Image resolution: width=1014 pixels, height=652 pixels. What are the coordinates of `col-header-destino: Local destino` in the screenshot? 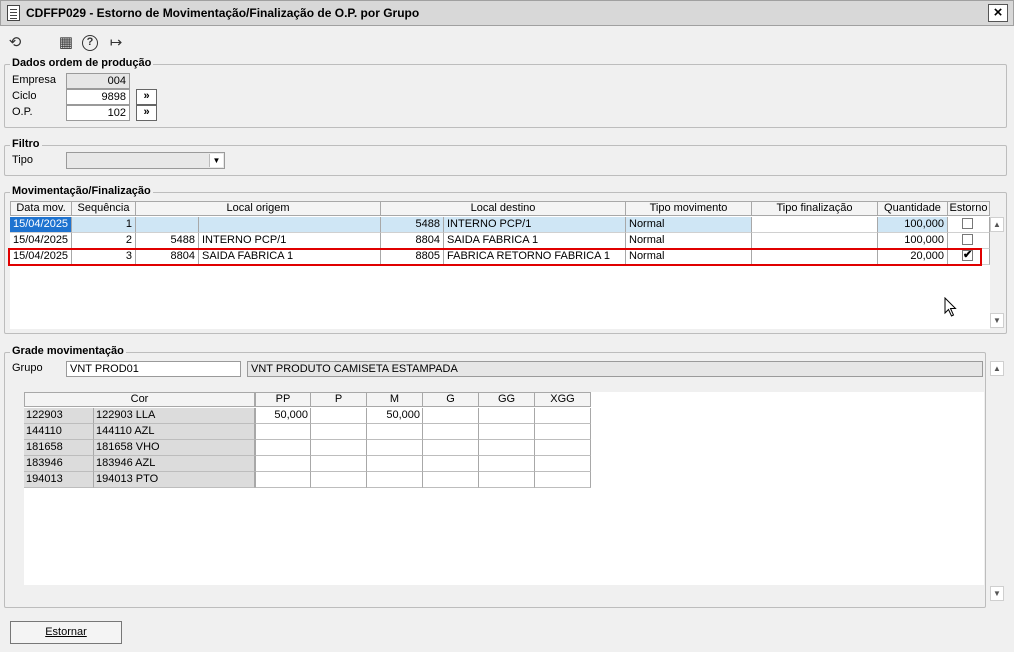 It's located at (503, 208).